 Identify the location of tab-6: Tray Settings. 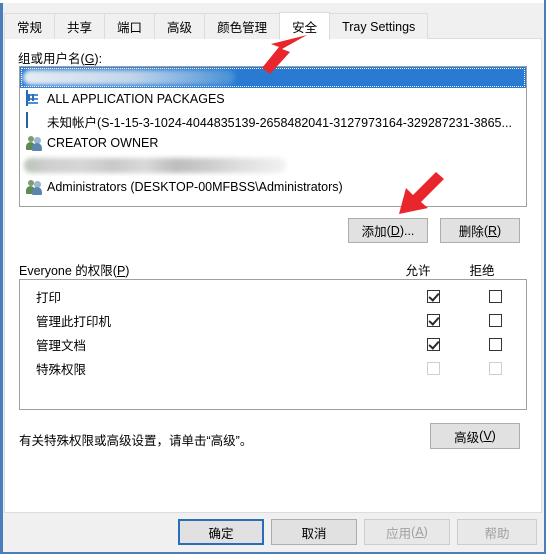
(379, 26).